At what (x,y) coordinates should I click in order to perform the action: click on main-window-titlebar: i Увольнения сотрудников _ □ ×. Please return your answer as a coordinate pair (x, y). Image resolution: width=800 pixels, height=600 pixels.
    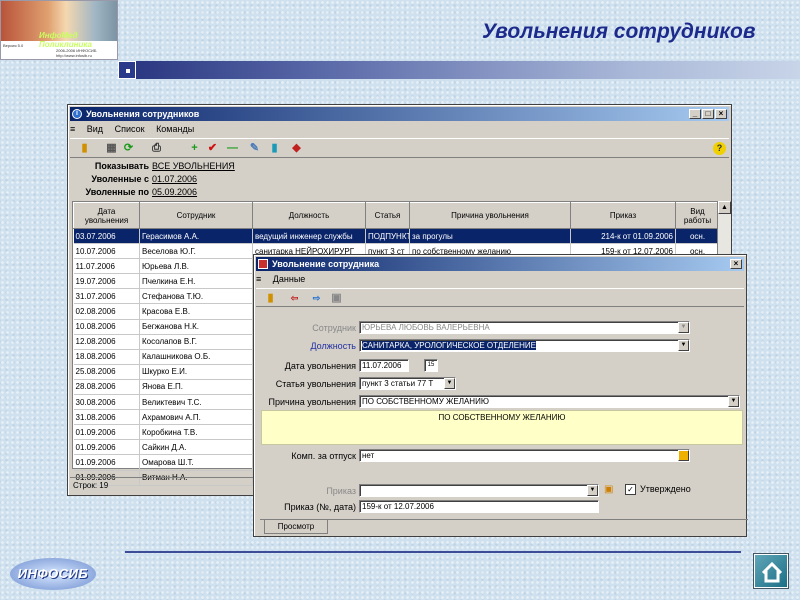
    Looking at the image, I should click on (399, 114).